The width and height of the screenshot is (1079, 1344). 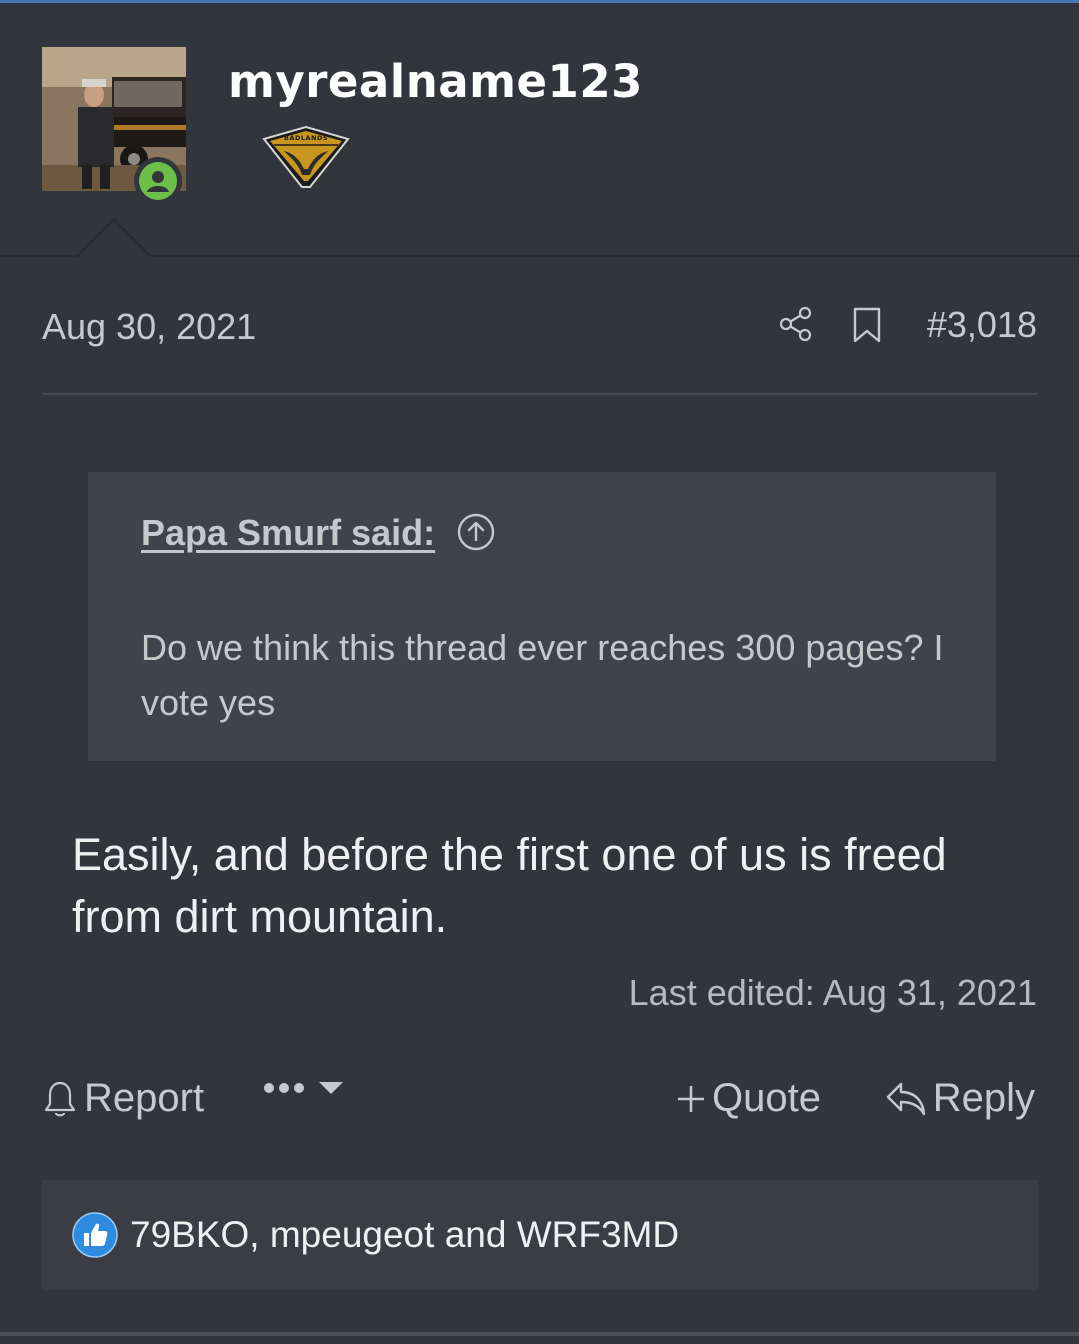 I want to click on quote-label: Quote, so click(x=766, y=1098).